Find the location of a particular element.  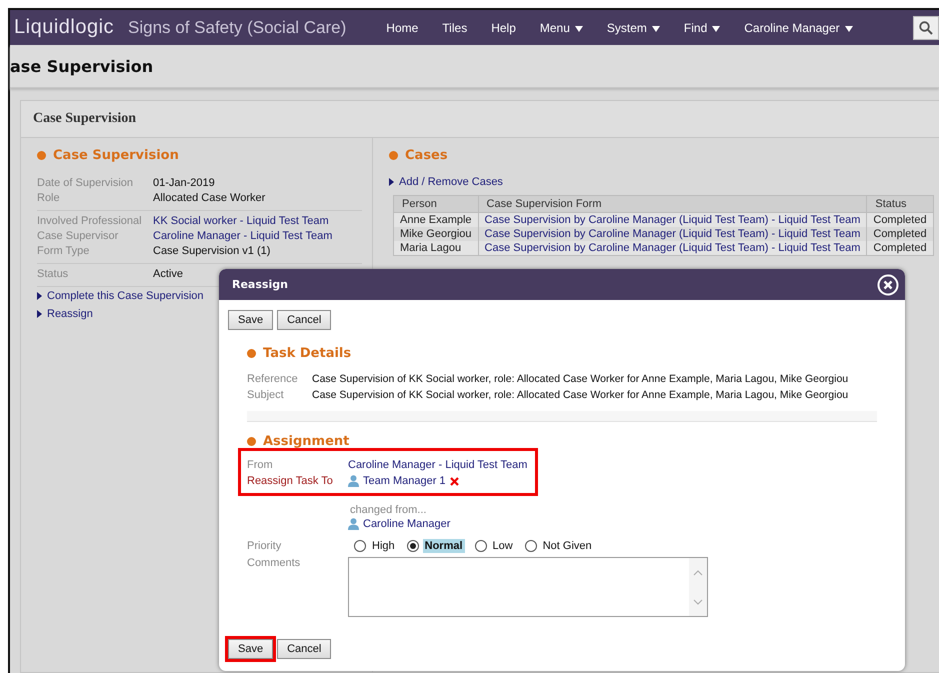

search-icon is located at coordinates (926, 27).